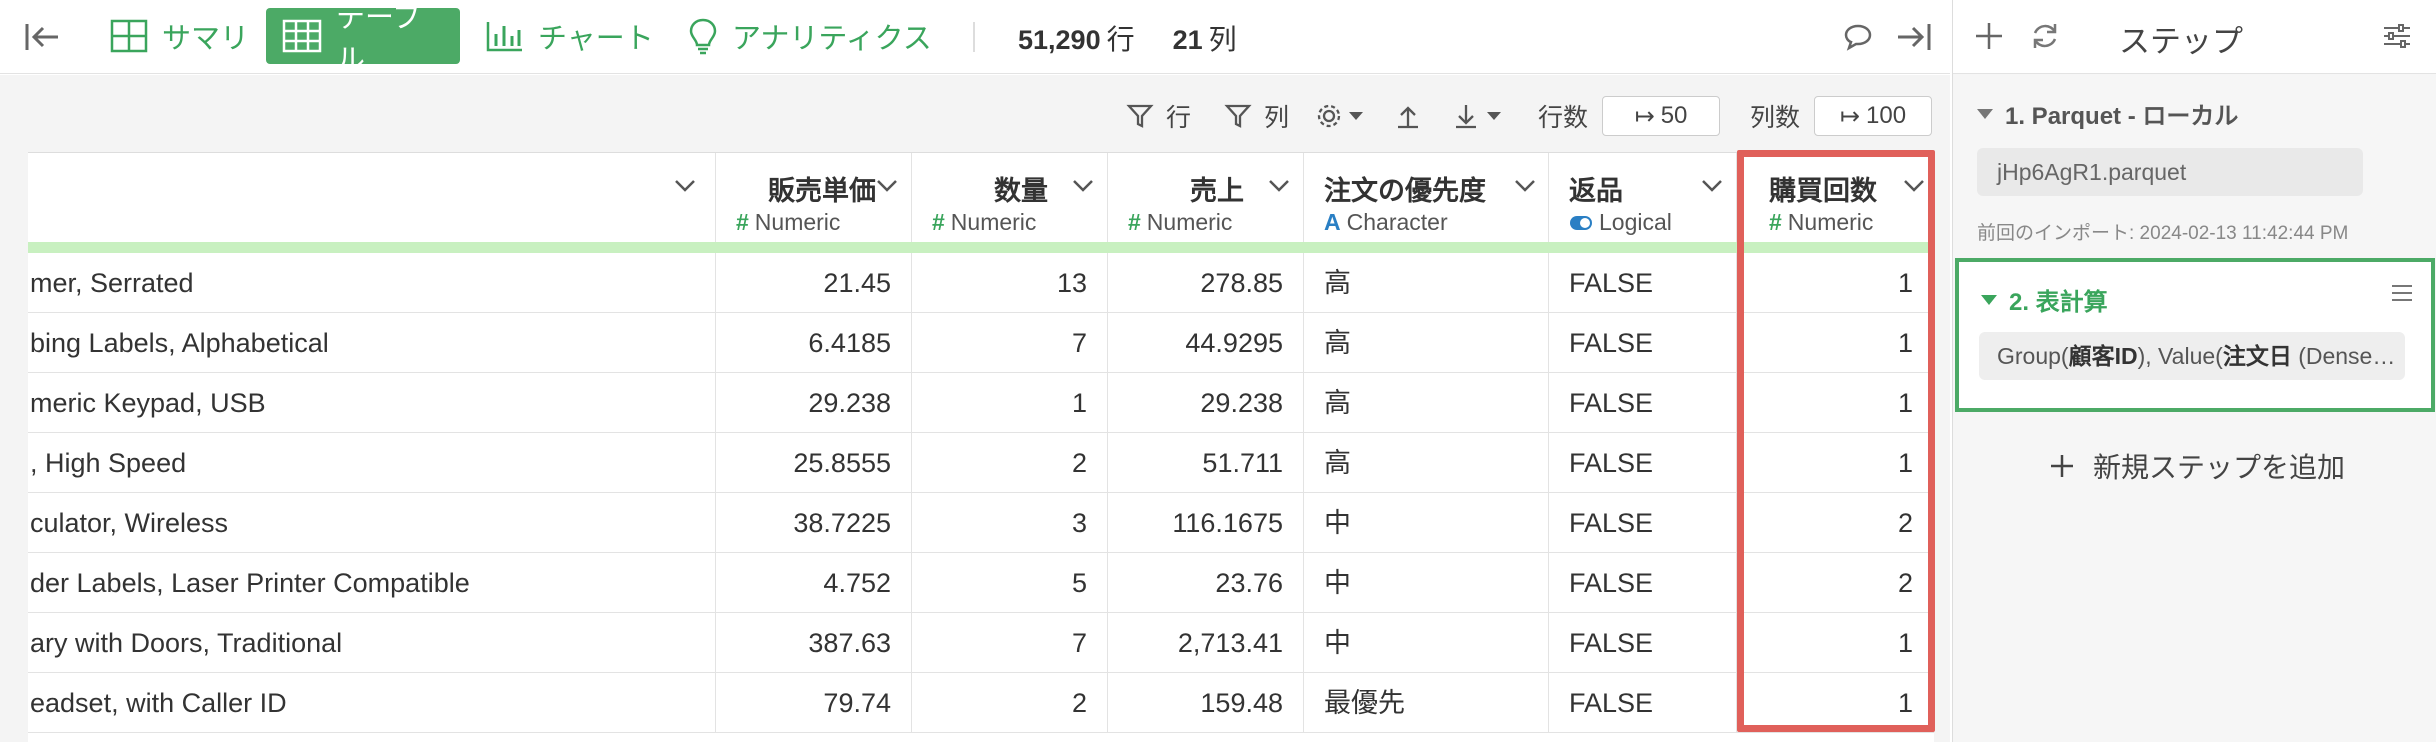  What do you see at coordinates (2163, 233) in the screenshot?
I see `step-1-import-time: 前回のインポート: 2024-02-13 11:42:44 PM` at bounding box center [2163, 233].